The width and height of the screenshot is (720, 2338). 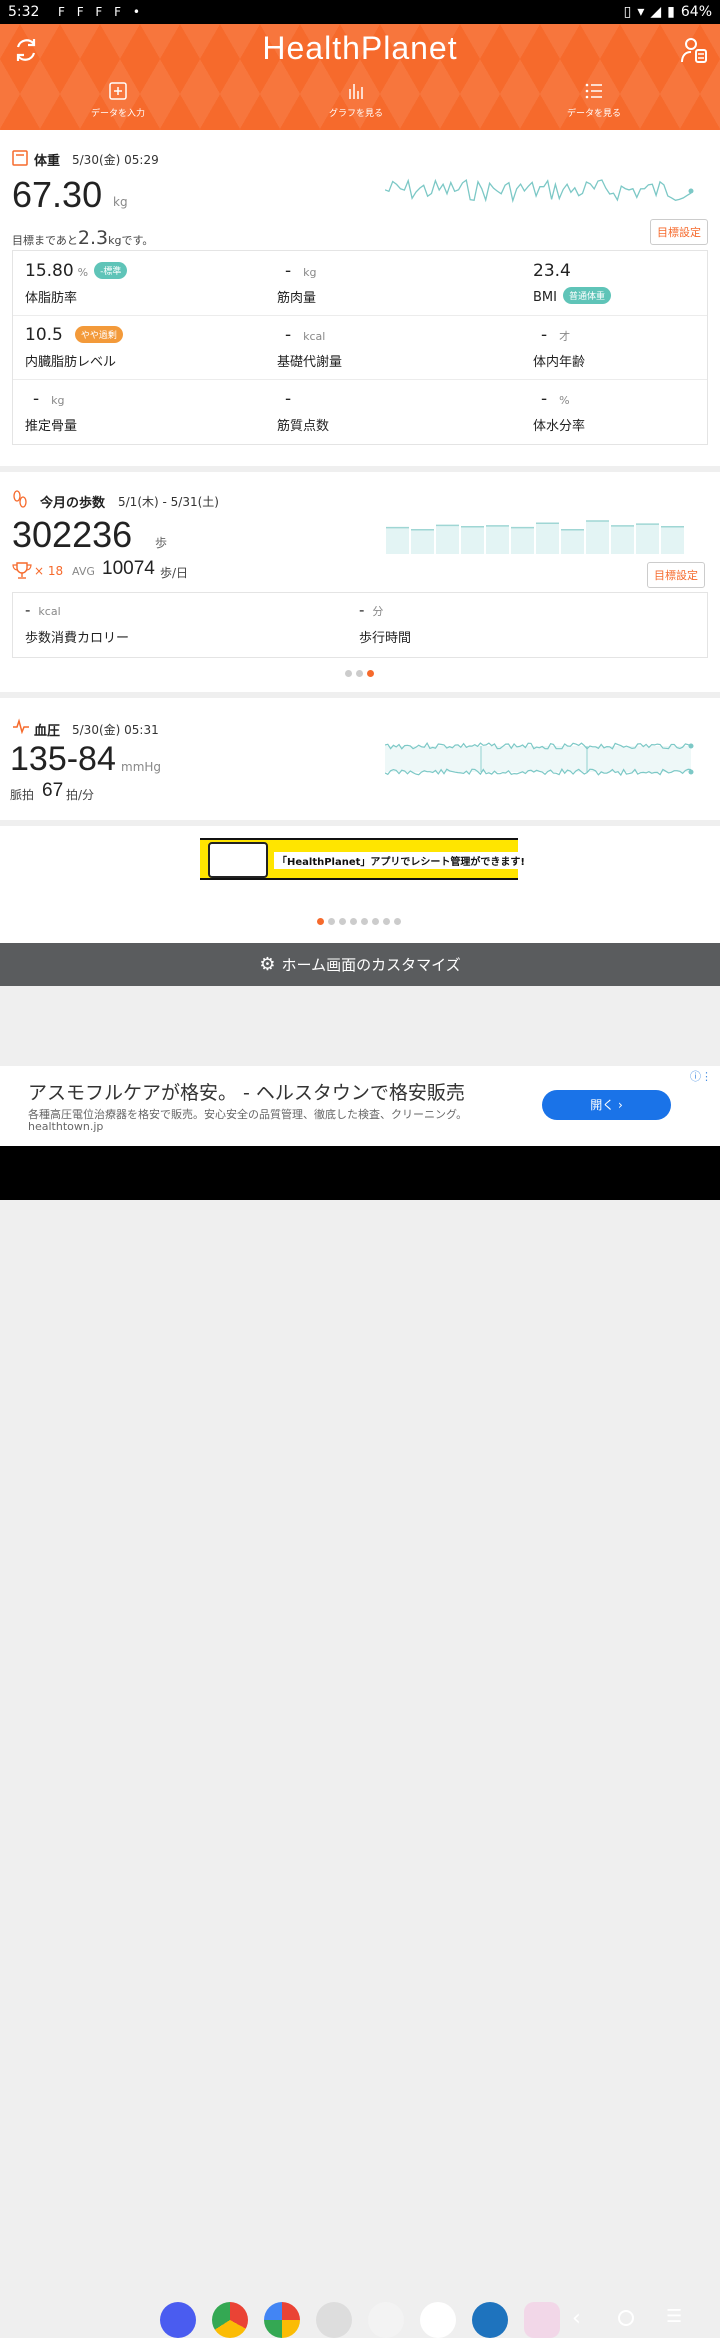 I want to click on bp-unit: mmHg, so click(x=141, y=767).